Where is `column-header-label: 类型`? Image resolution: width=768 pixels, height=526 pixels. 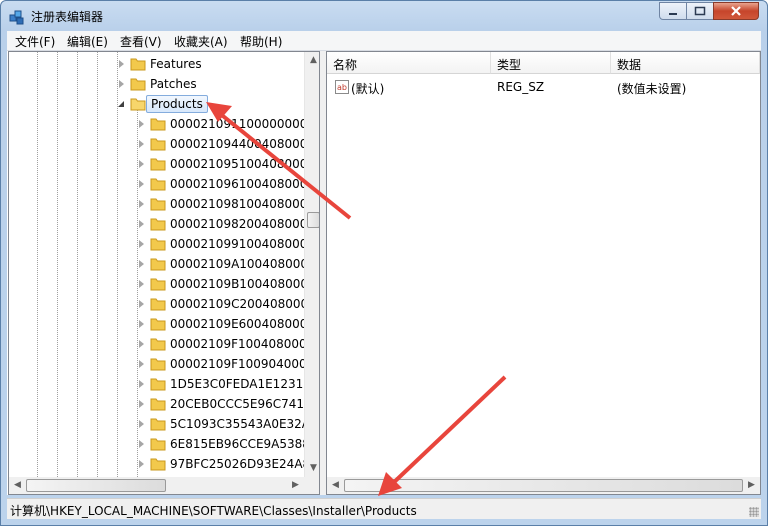 column-header-label: 类型 is located at coordinates (509, 65).